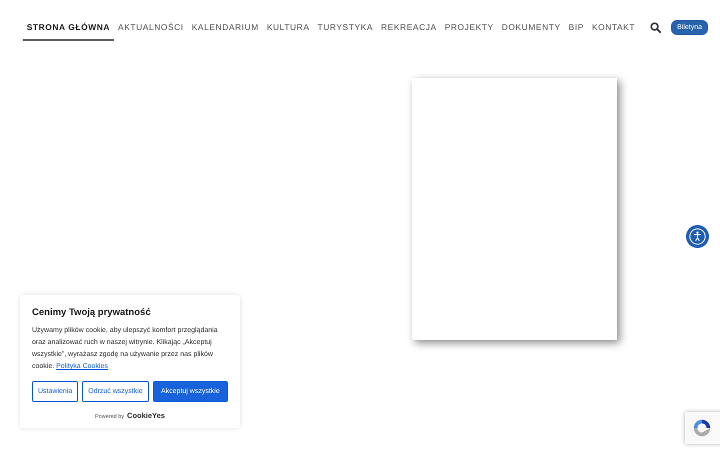 The height and width of the screenshot is (450, 720). What do you see at coordinates (614, 29) in the screenshot?
I see `nav-link: KONTAKT` at bounding box center [614, 29].